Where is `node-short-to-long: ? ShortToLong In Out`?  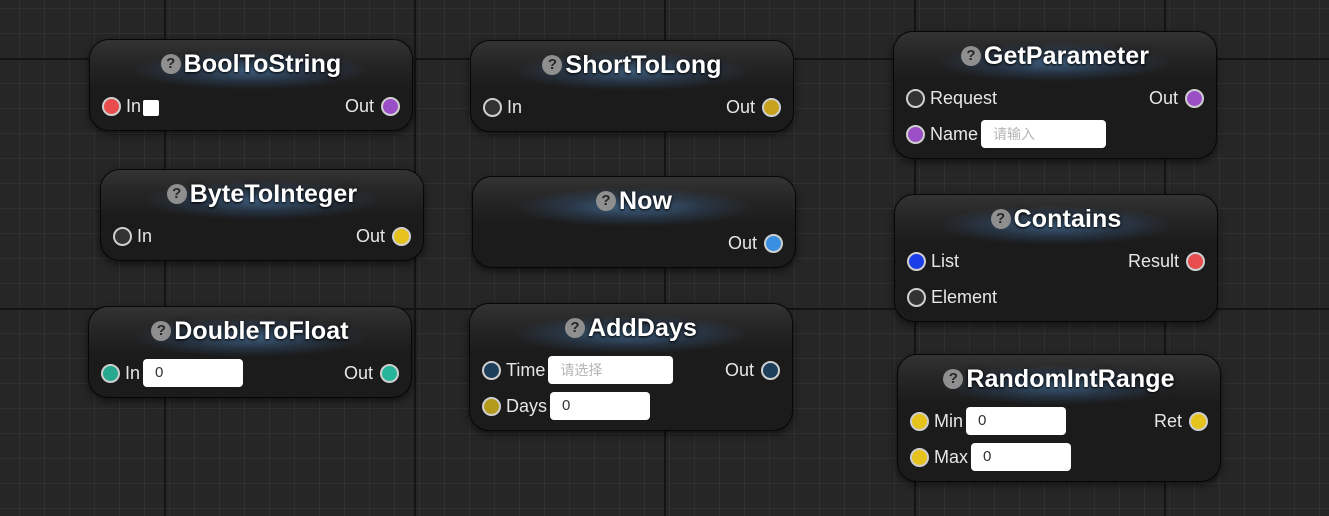
node-short-to-long: ? ShortToLong In Out is located at coordinates (632, 86).